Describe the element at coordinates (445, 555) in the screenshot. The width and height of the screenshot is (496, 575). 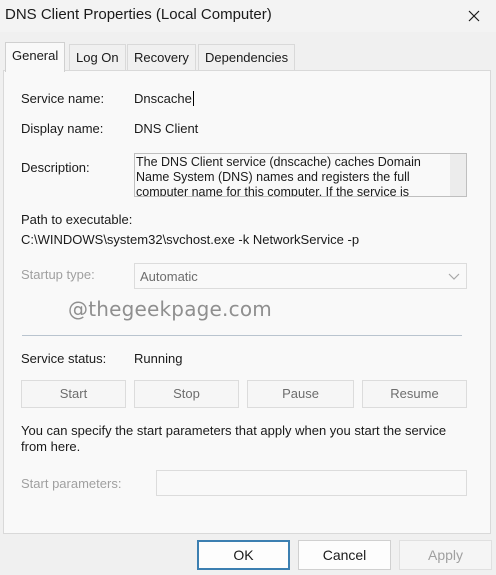
I see `apply-button: Apply` at that location.